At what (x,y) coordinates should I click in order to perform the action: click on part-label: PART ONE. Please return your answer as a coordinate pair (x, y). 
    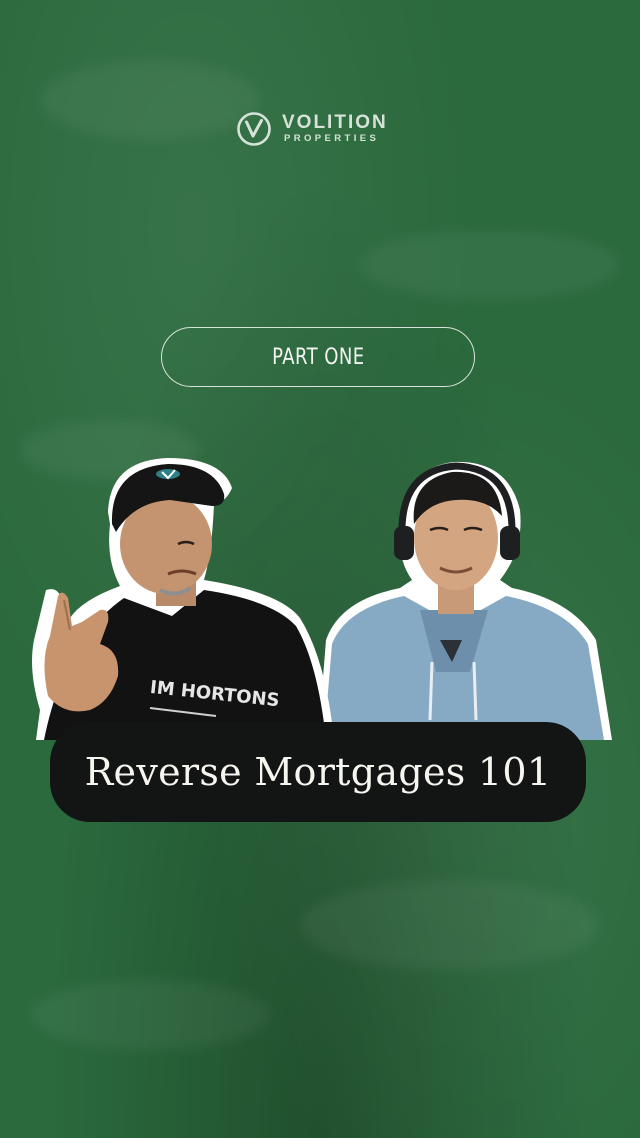
    Looking at the image, I should click on (318, 357).